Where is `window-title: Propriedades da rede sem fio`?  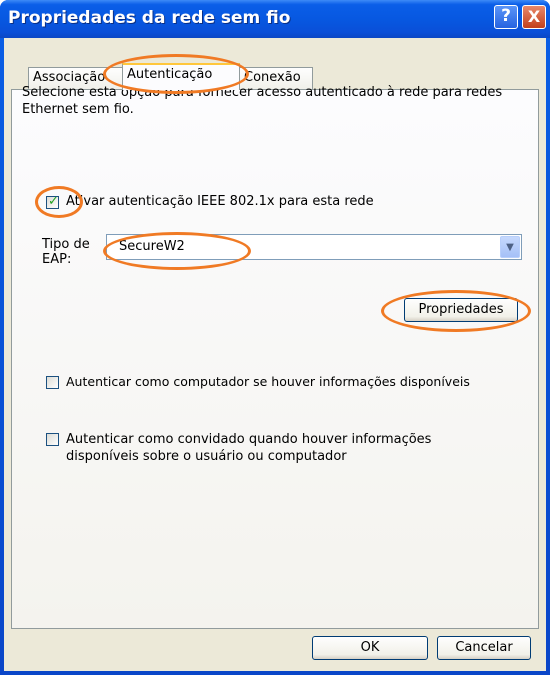 window-title: Propriedades da rede sem fio is located at coordinates (149, 18).